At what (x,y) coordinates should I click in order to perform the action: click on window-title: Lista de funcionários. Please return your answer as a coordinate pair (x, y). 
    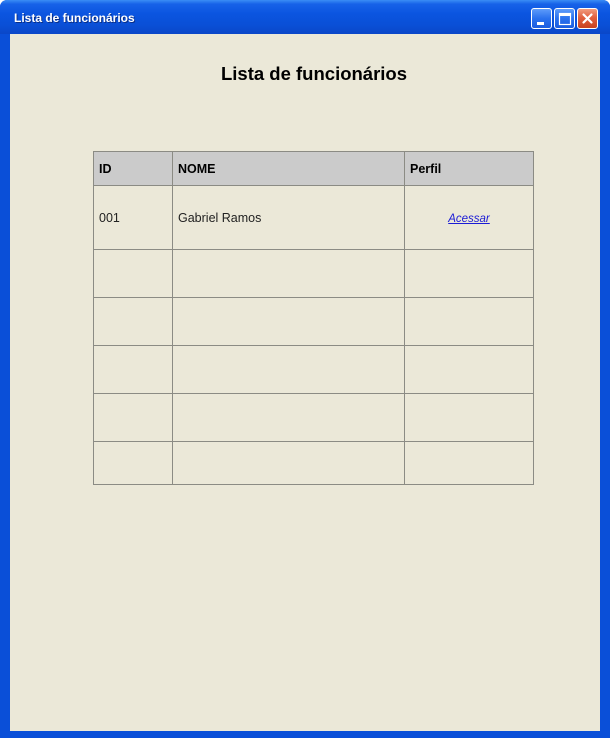
    Looking at the image, I should click on (74, 18).